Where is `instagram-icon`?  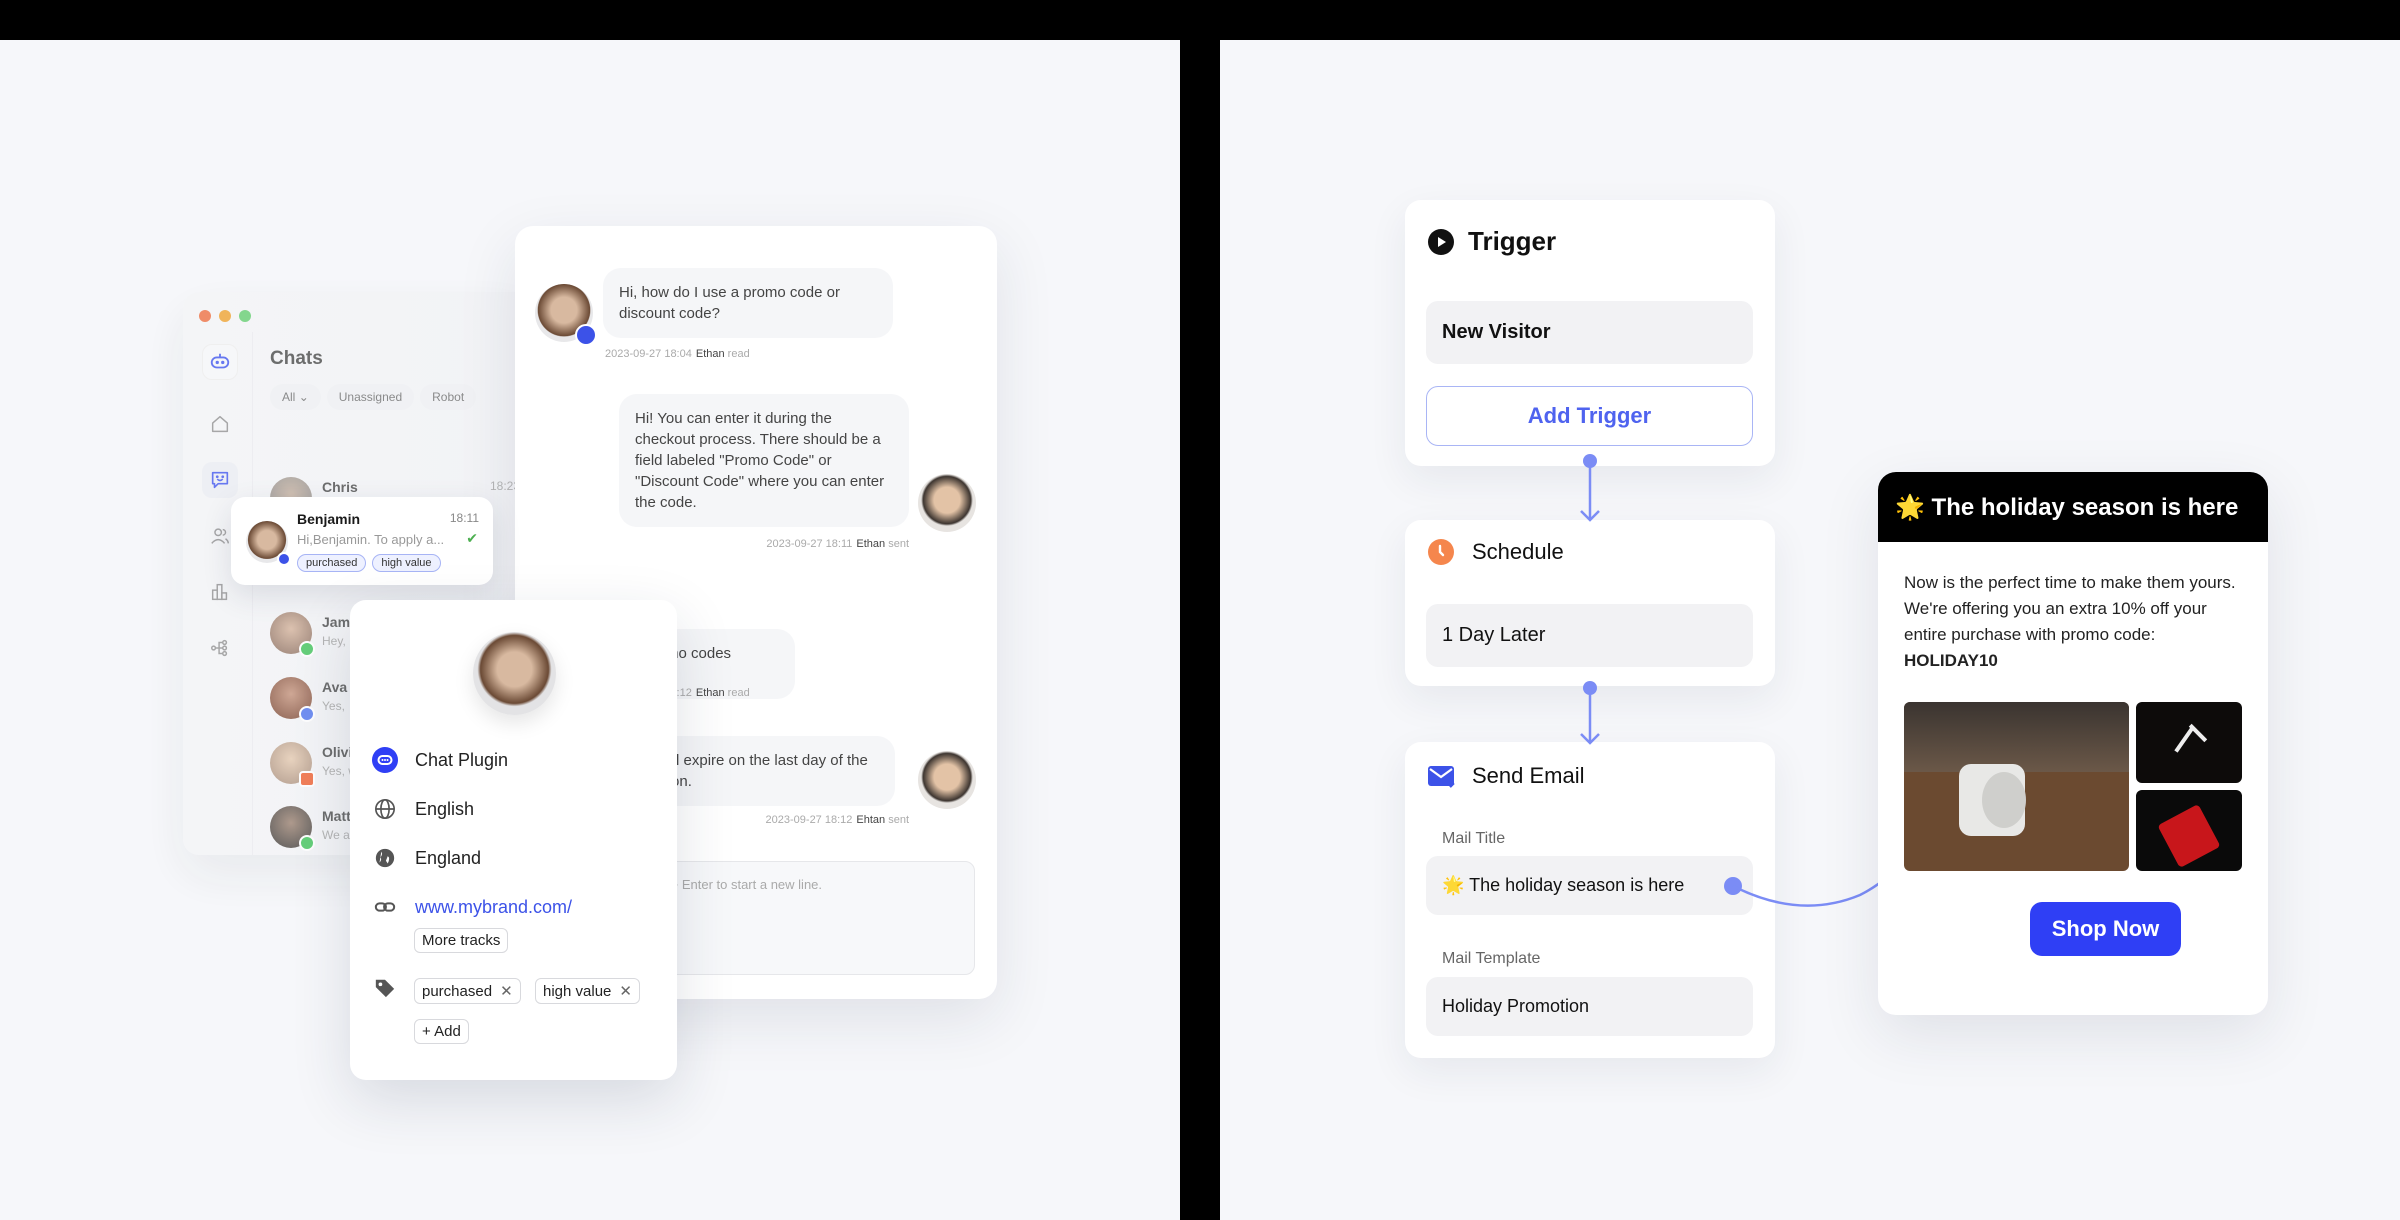 instagram-icon is located at coordinates (307, 779).